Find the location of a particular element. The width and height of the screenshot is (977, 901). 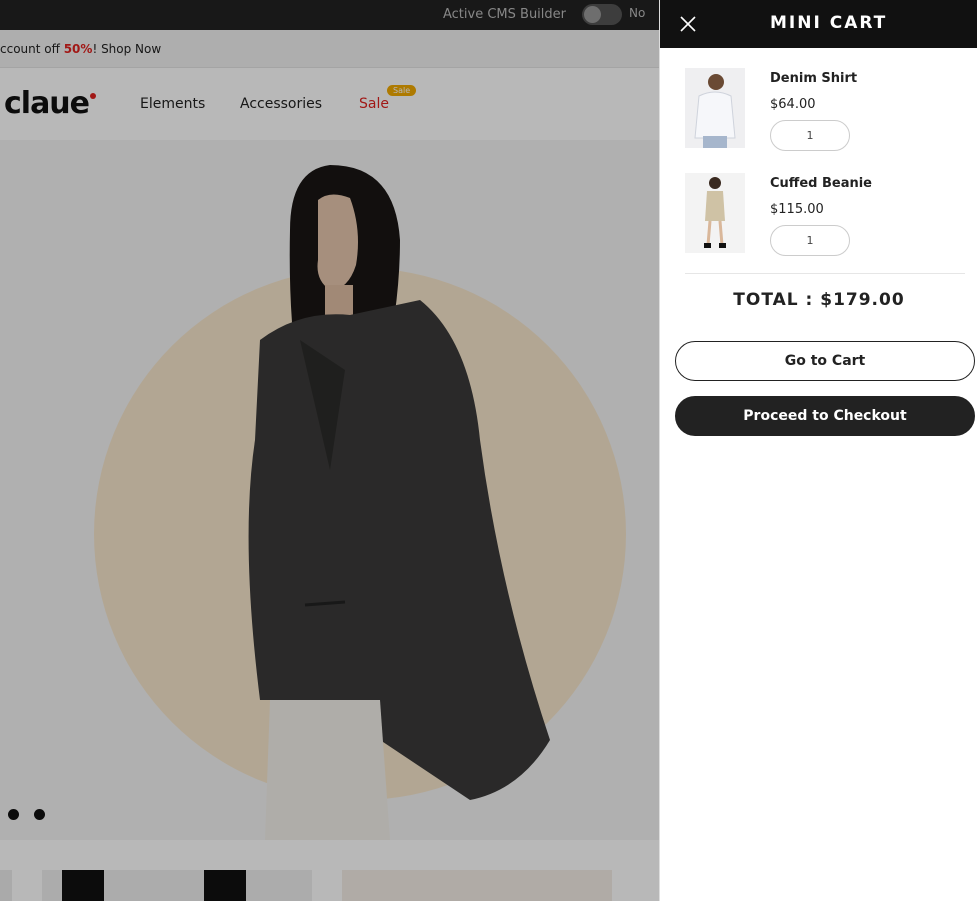

cart-item-price: $64.00 is located at coordinates (793, 104).